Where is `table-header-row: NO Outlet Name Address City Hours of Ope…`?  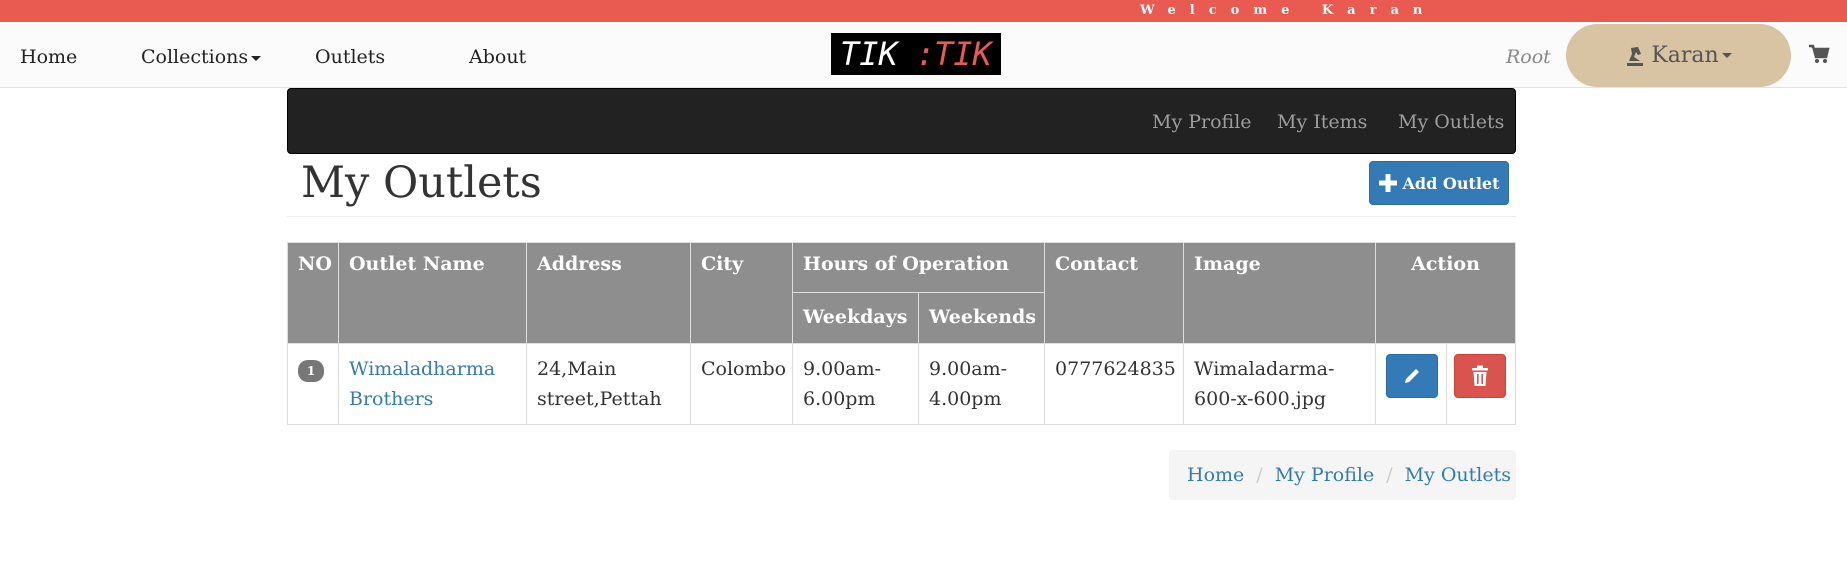 table-header-row: NO Outlet Name Address City Hours of Ope… is located at coordinates (902, 293).